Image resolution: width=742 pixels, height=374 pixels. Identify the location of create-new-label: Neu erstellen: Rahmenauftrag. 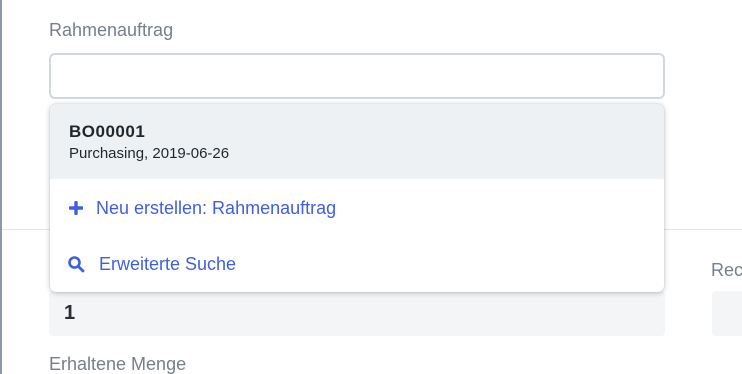
(216, 208).